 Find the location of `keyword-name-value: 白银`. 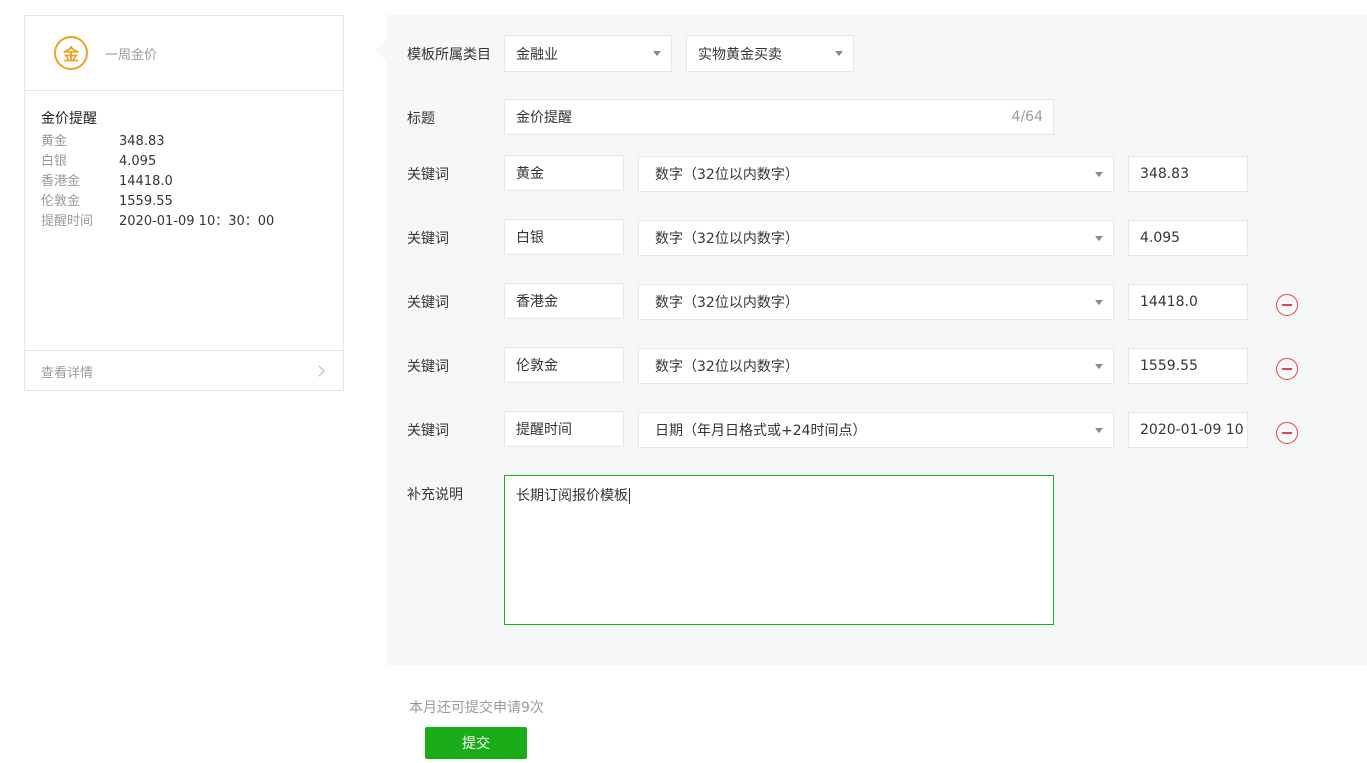

keyword-name-value: 白银 is located at coordinates (530, 238).